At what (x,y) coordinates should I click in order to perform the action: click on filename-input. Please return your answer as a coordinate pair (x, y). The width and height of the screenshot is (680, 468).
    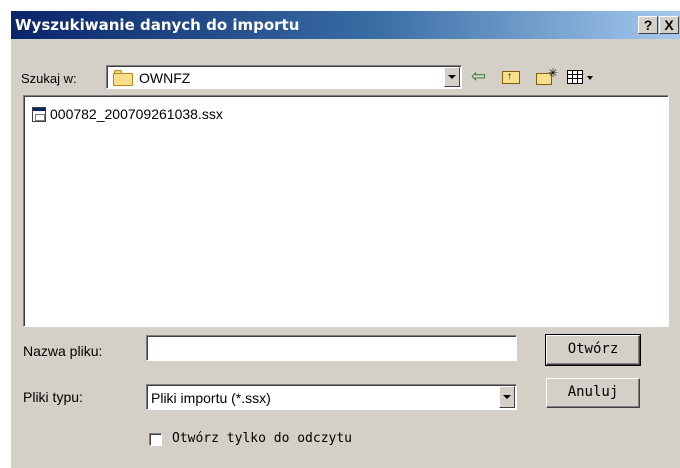
    Looking at the image, I should click on (331, 348).